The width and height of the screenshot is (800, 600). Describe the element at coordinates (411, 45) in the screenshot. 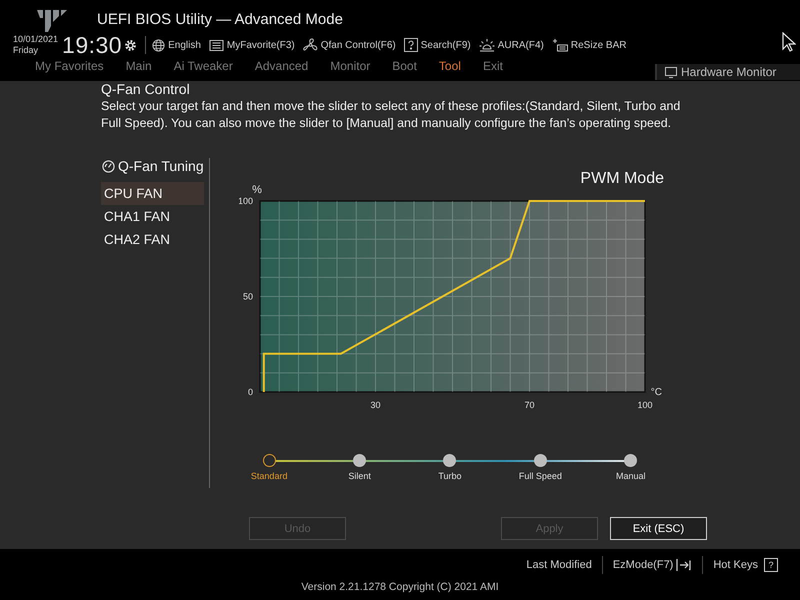

I see `question-icon` at that location.